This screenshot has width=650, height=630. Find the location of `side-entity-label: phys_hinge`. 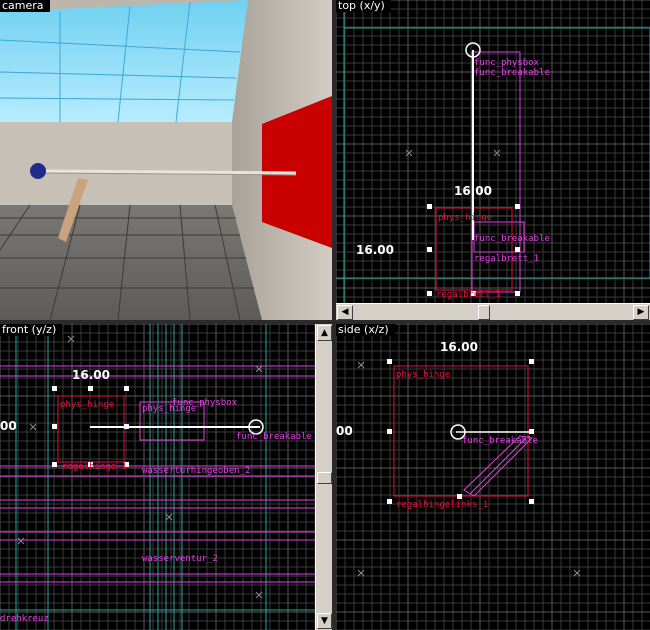

side-entity-label: phys_hinge is located at coordinates (423, 375).